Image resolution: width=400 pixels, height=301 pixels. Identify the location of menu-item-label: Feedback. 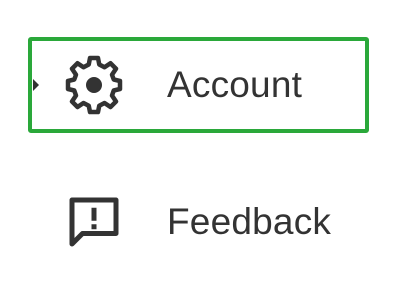
(249, 221).